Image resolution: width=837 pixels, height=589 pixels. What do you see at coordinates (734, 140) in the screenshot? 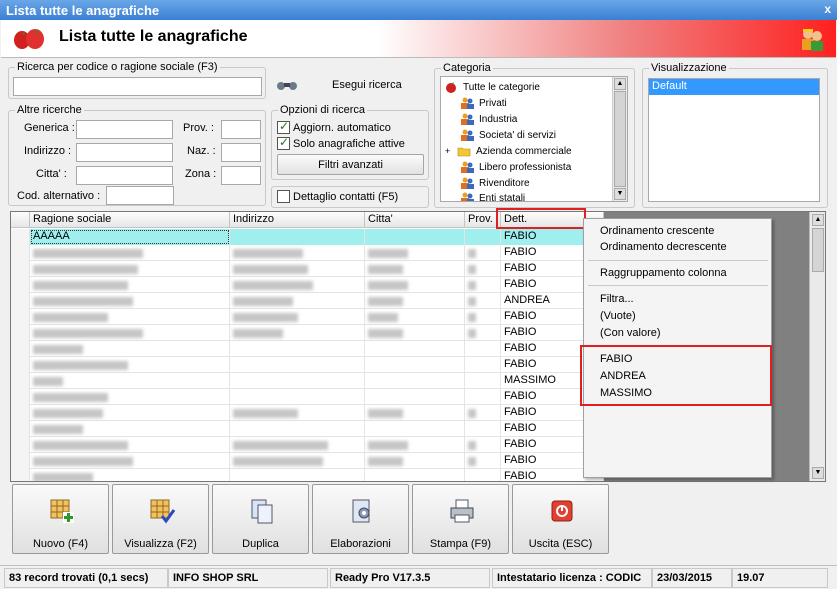
I see `visualizzazione-list: Default` at bounding box center [734, 140].